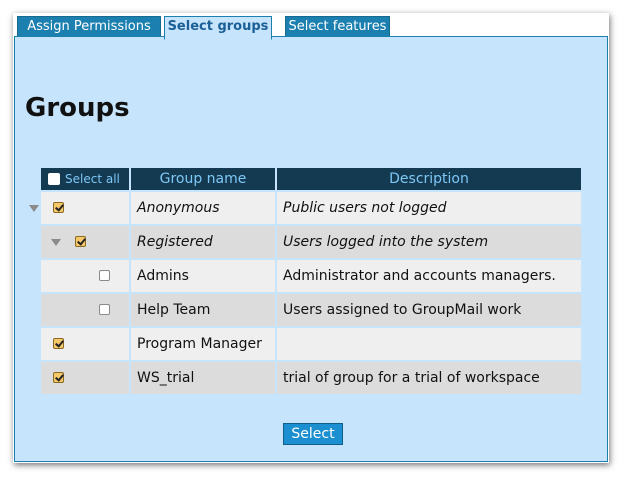 The height and width of the screenshot is (488, 635). I want to click on group-name: Admins, so click(203, 276).